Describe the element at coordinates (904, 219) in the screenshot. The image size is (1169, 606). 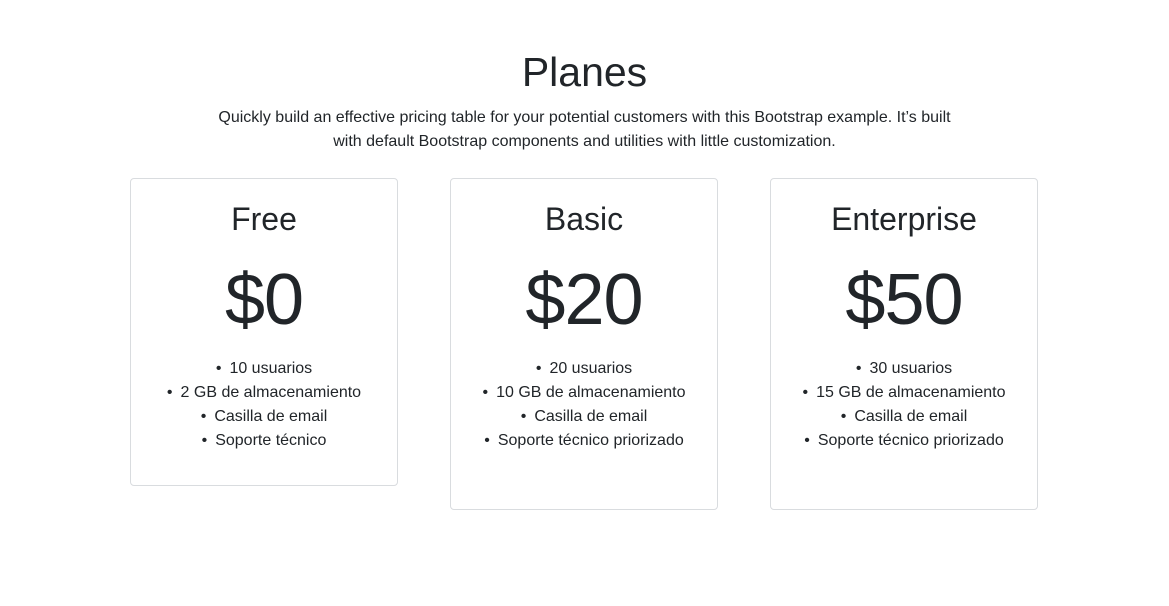
I see `plan-name: Enterprise` at that location.